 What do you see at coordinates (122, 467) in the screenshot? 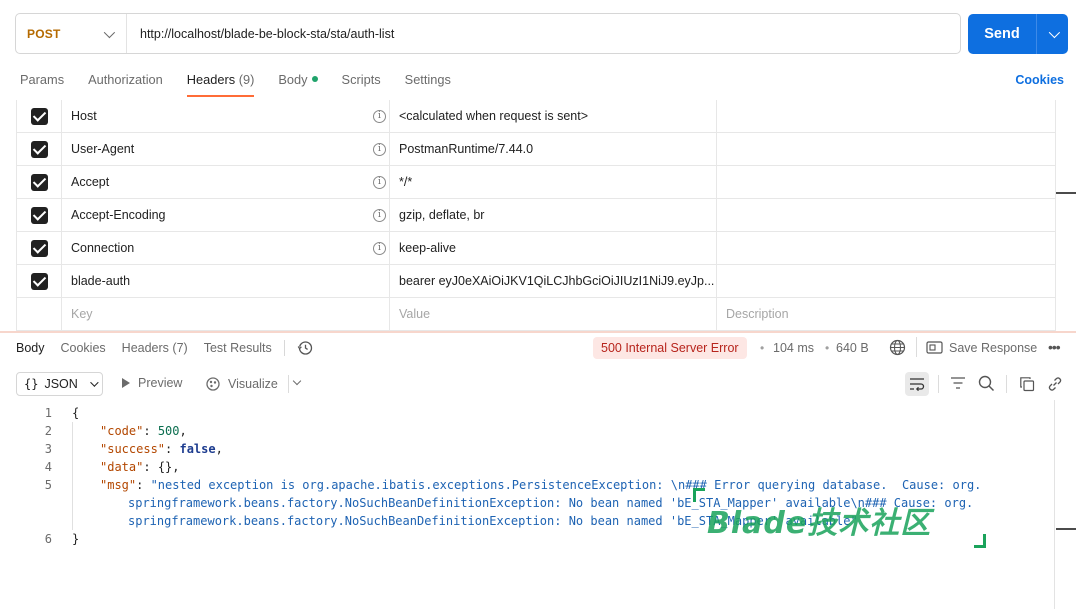
I see `json-key: "data"` at bounding box center [122, 467].